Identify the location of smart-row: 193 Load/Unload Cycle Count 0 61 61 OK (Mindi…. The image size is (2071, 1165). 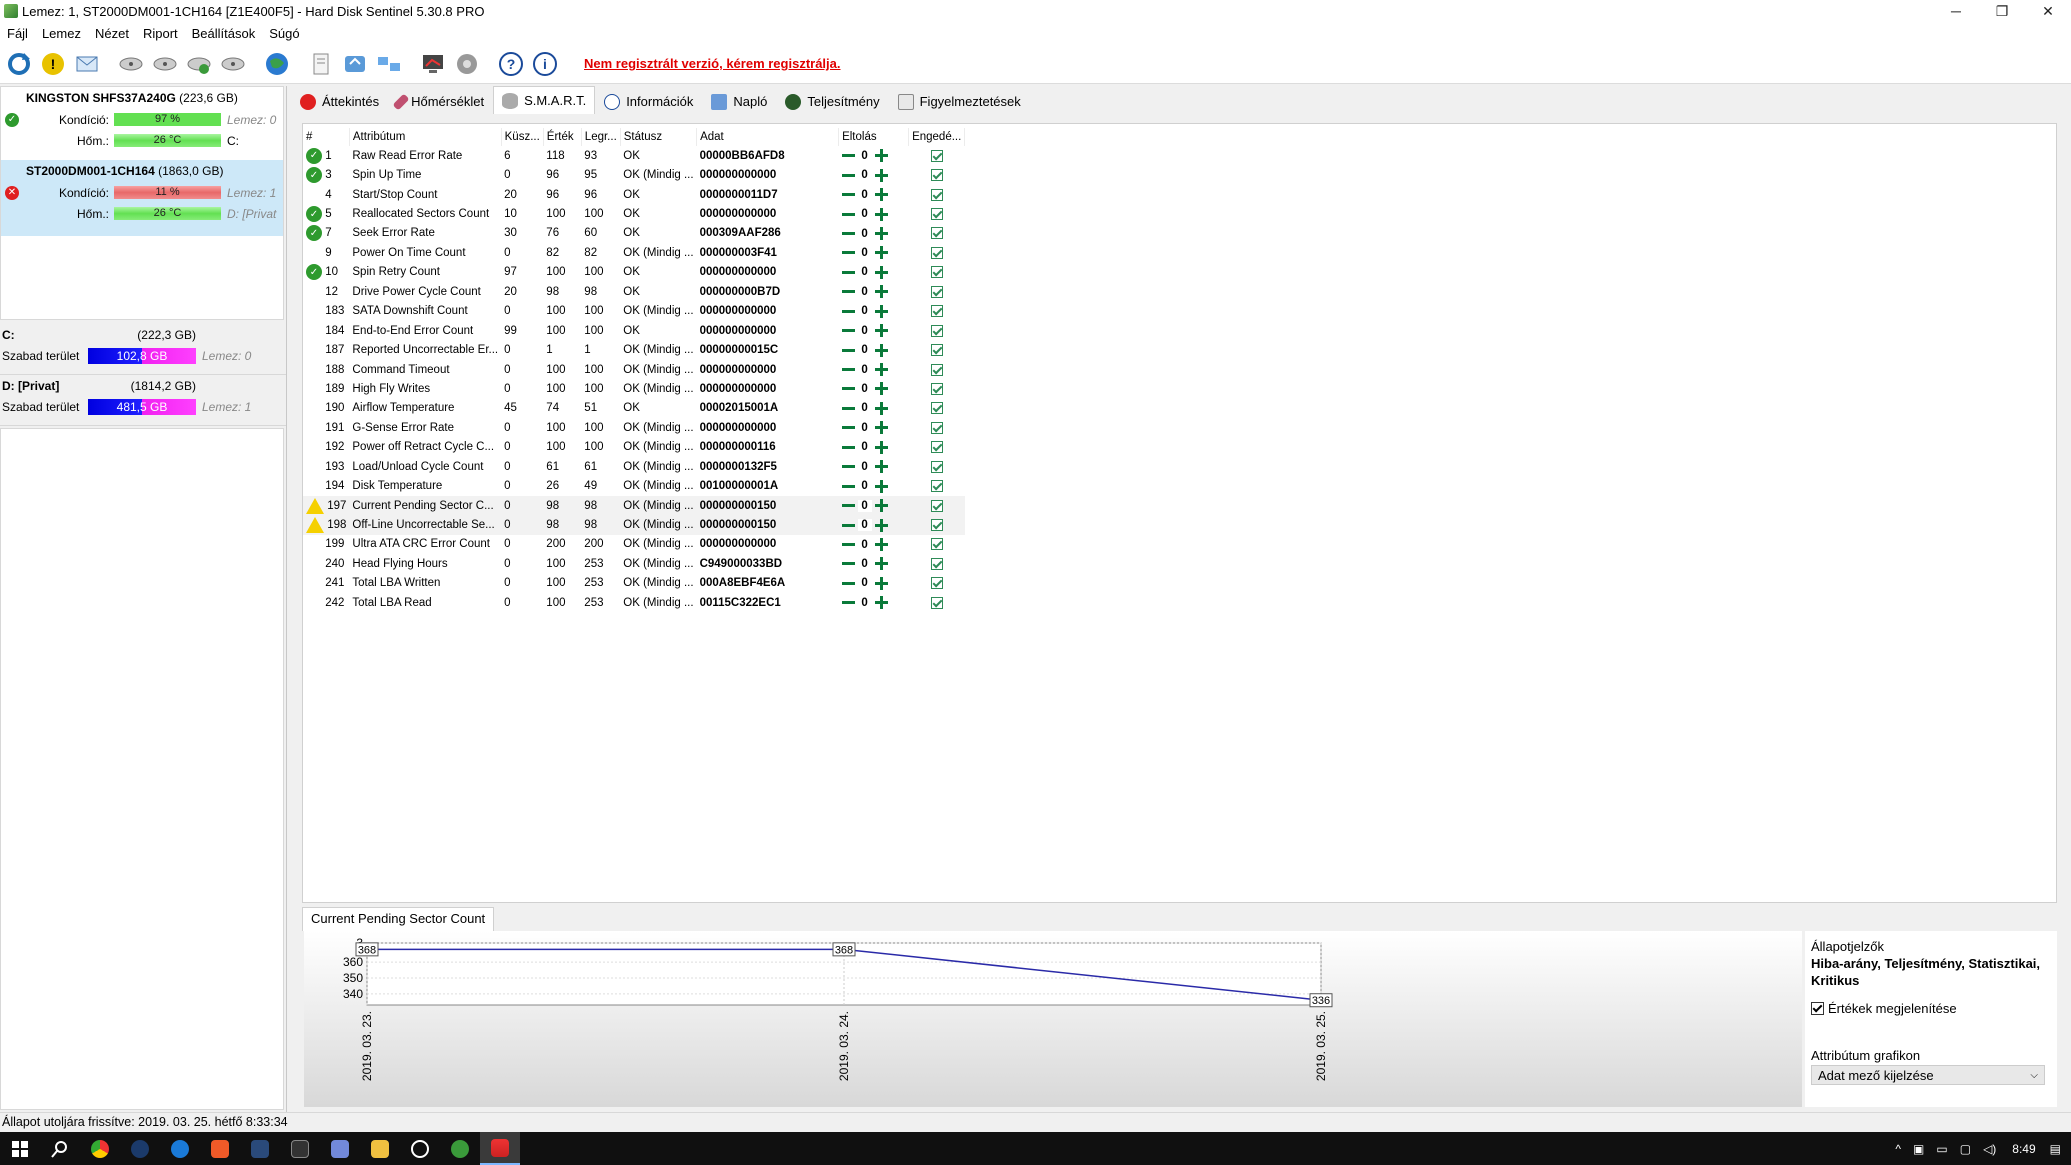
(634, 466).